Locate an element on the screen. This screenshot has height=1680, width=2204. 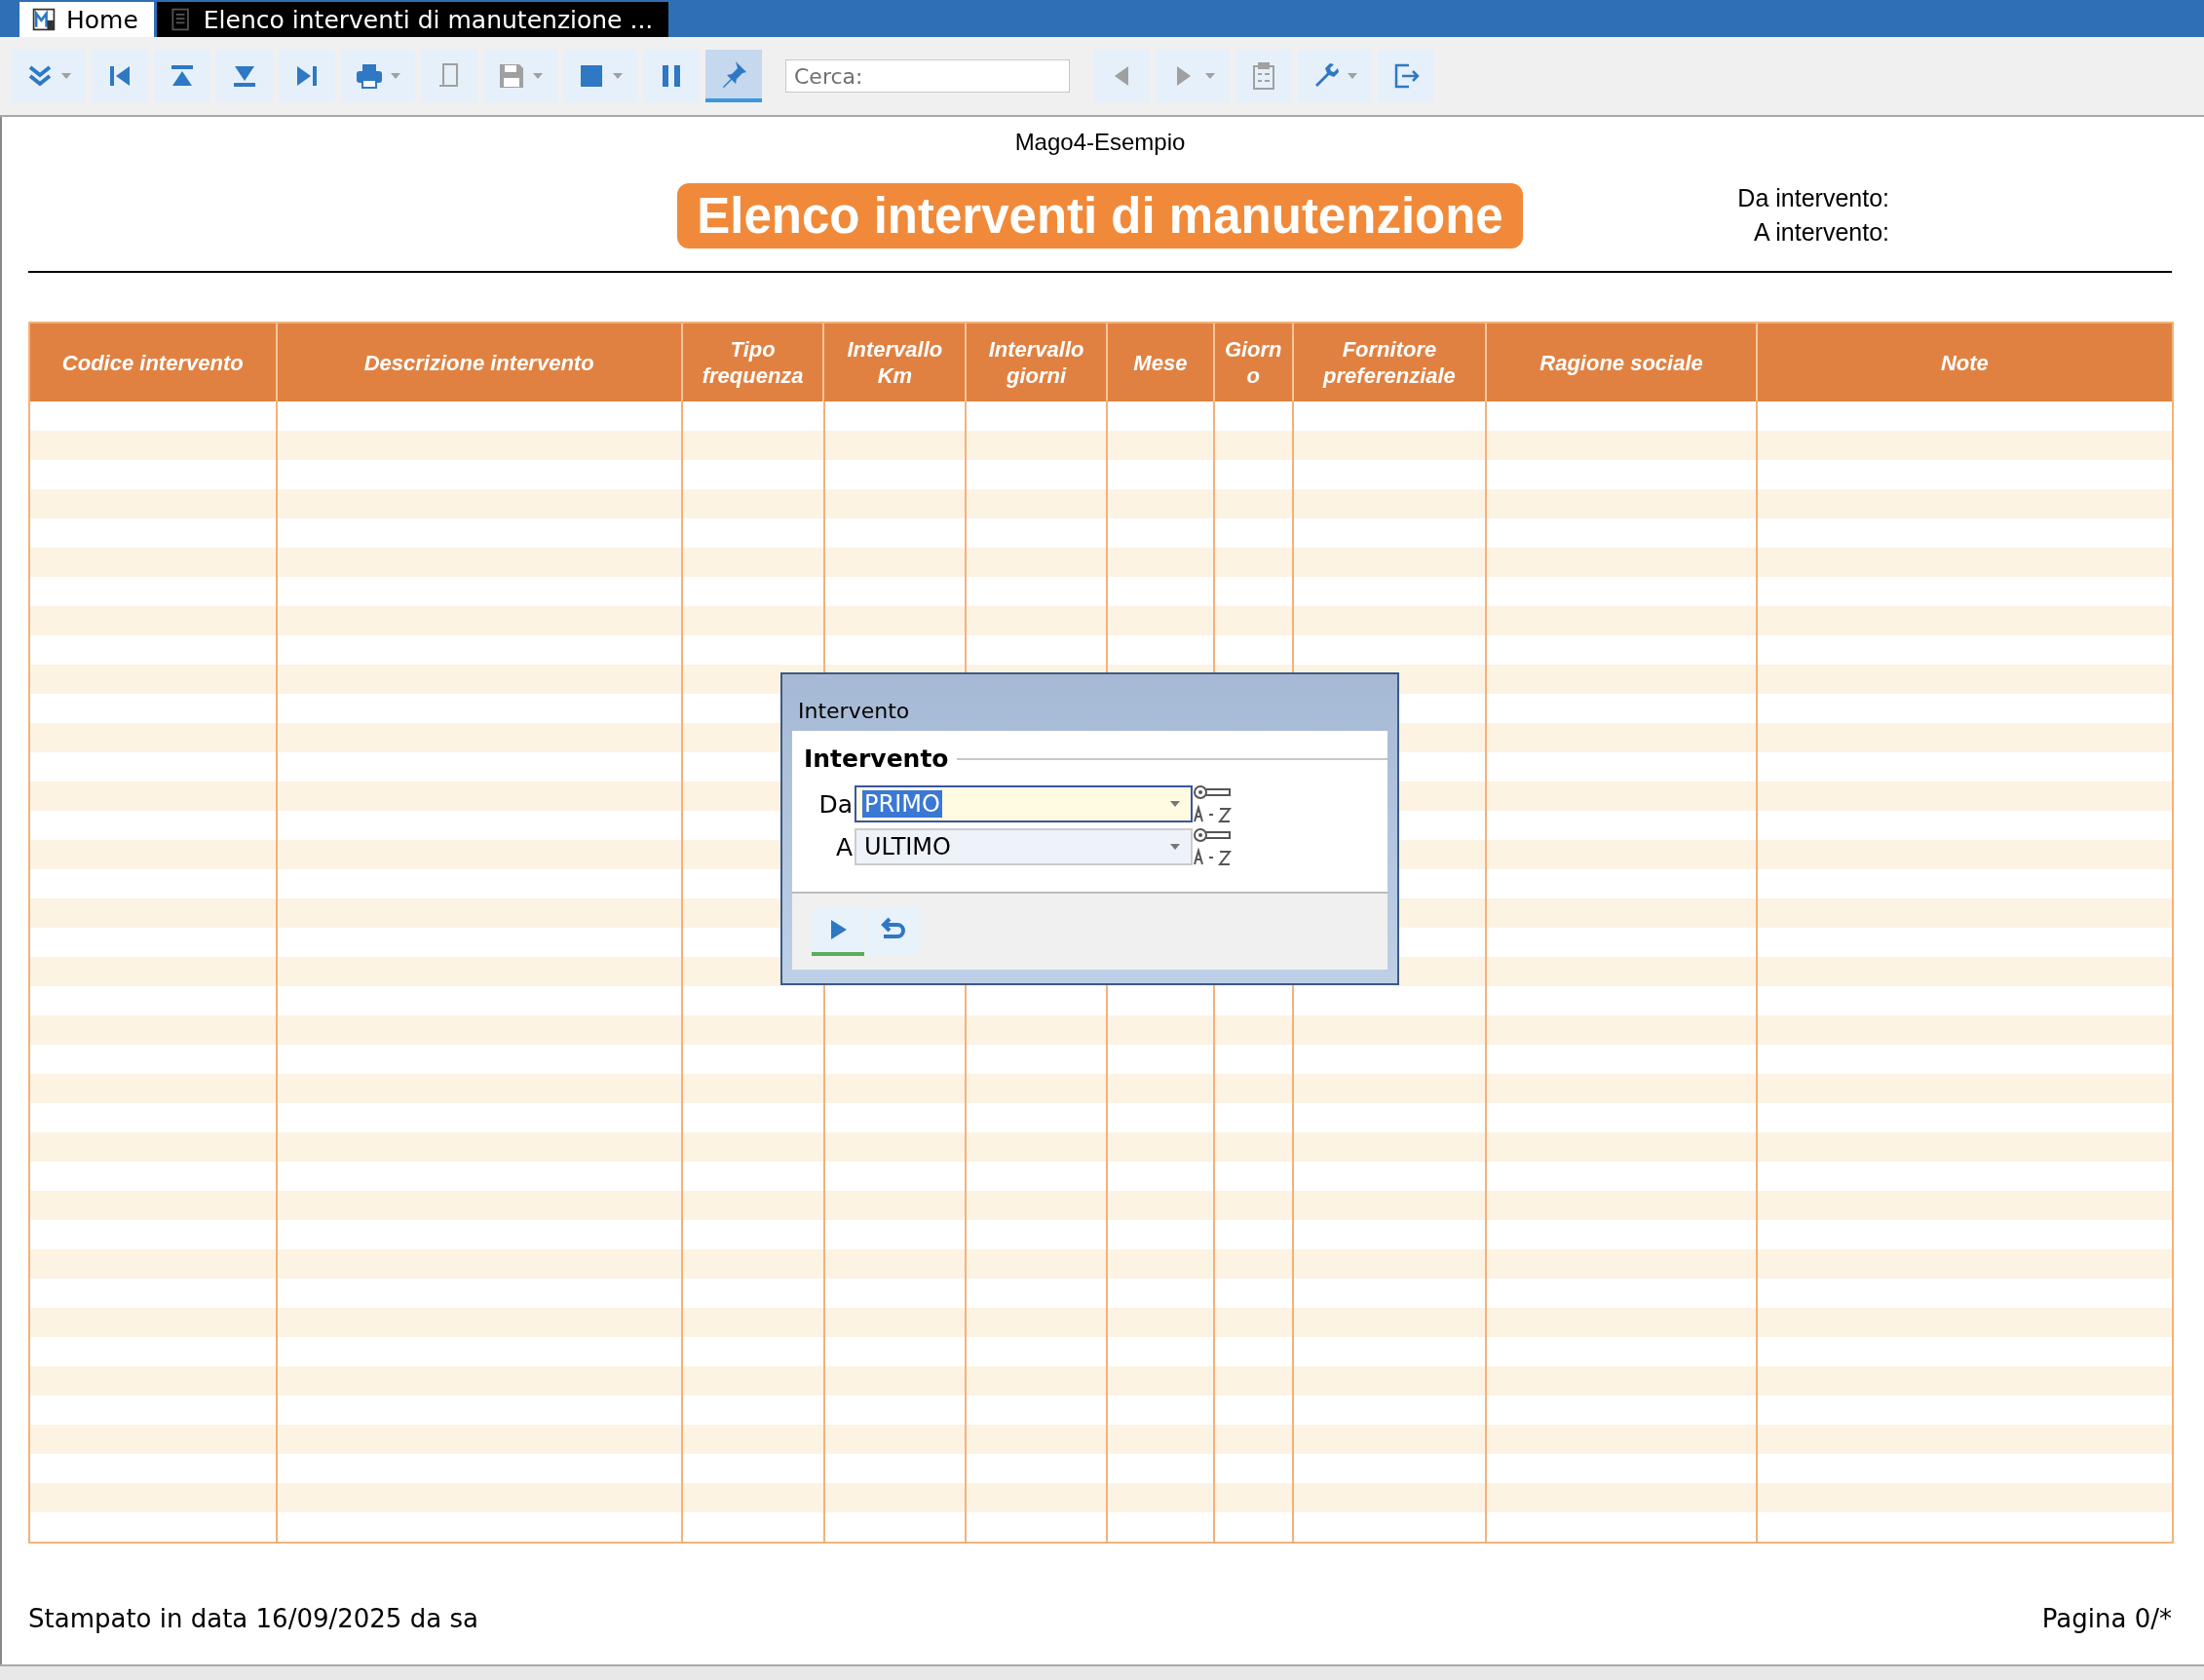
app-logo-icon is located at coordinates (44, 19).